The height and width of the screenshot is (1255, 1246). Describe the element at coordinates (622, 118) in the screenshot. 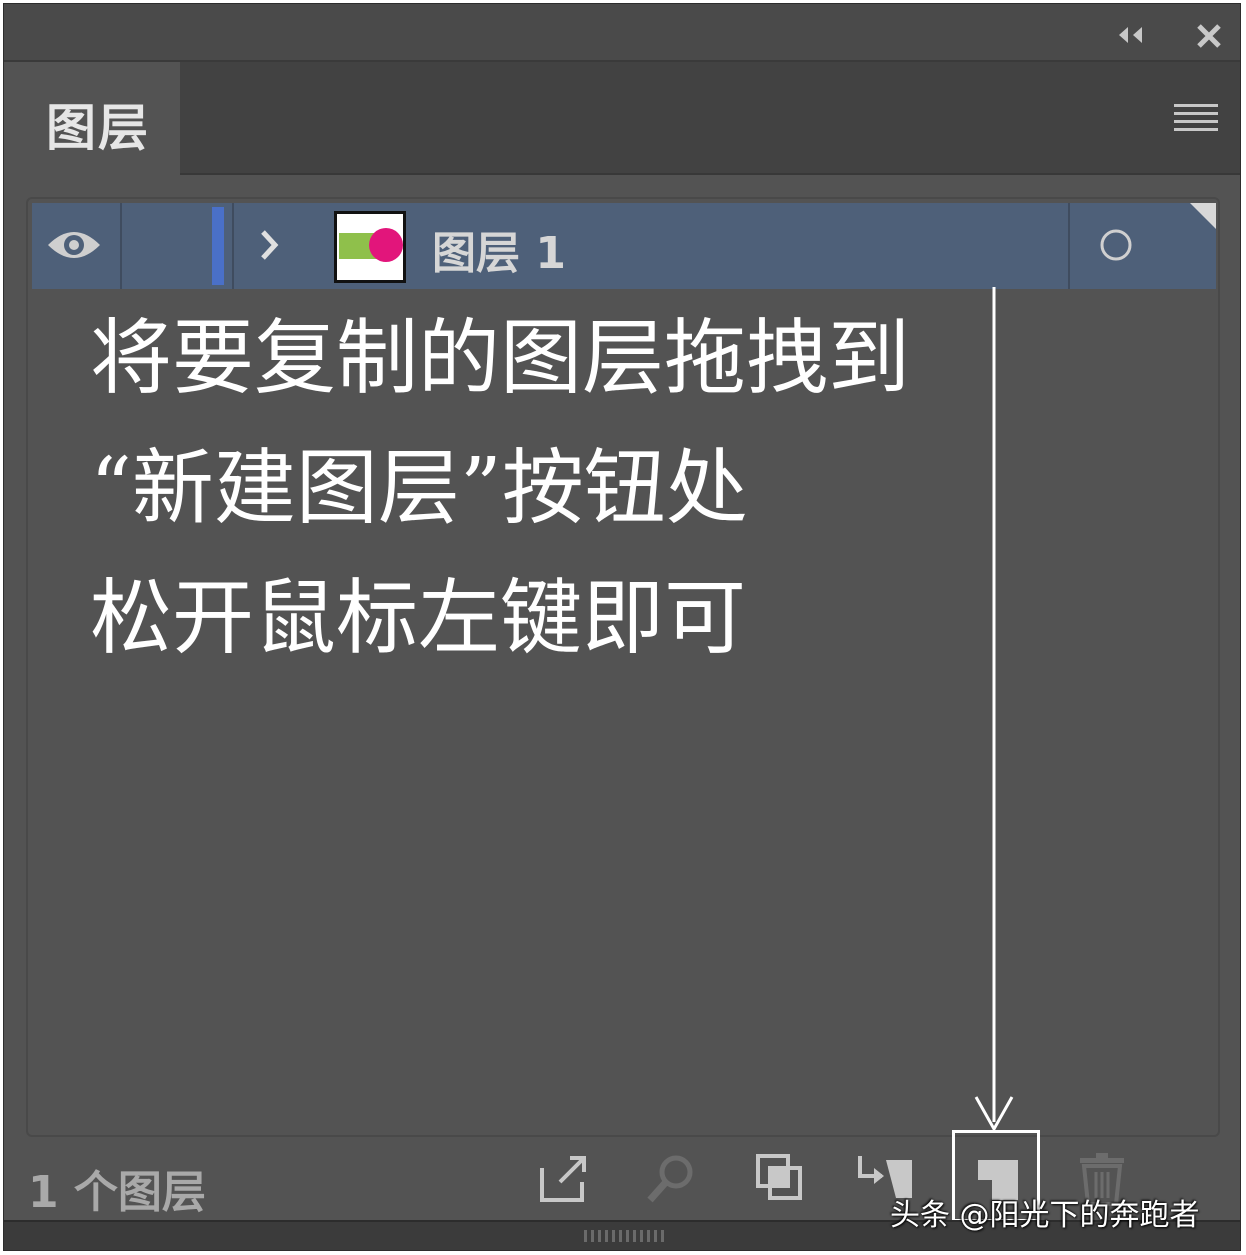

I see `tab-strip: 图层` at that location.